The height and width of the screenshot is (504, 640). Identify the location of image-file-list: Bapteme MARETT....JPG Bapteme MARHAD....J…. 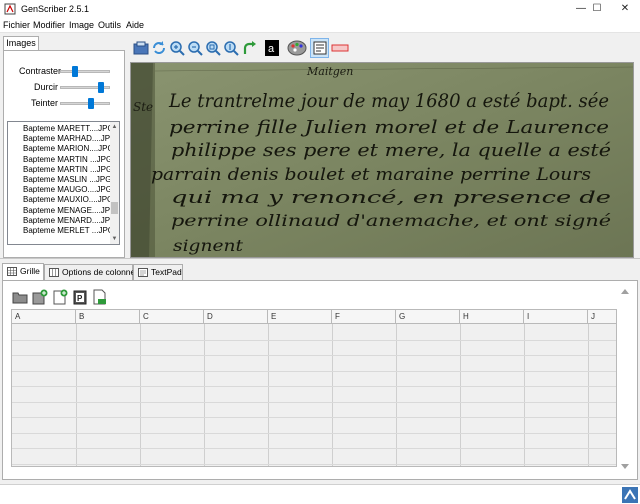
(63, 183).